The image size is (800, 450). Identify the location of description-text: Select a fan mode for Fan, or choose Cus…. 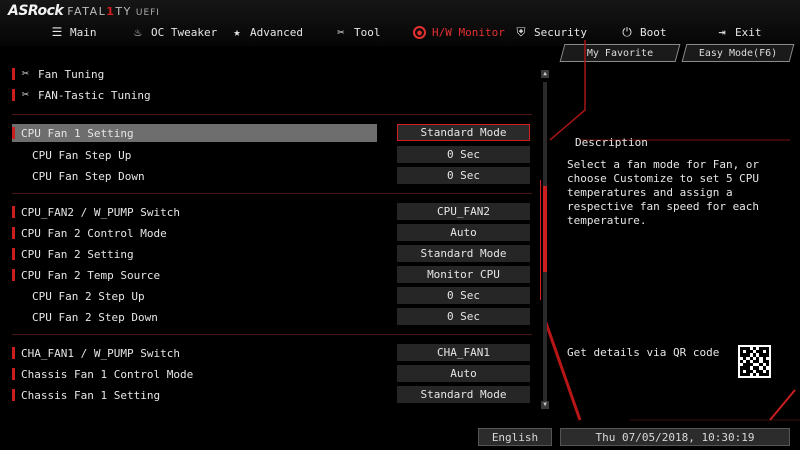
(663, 192).